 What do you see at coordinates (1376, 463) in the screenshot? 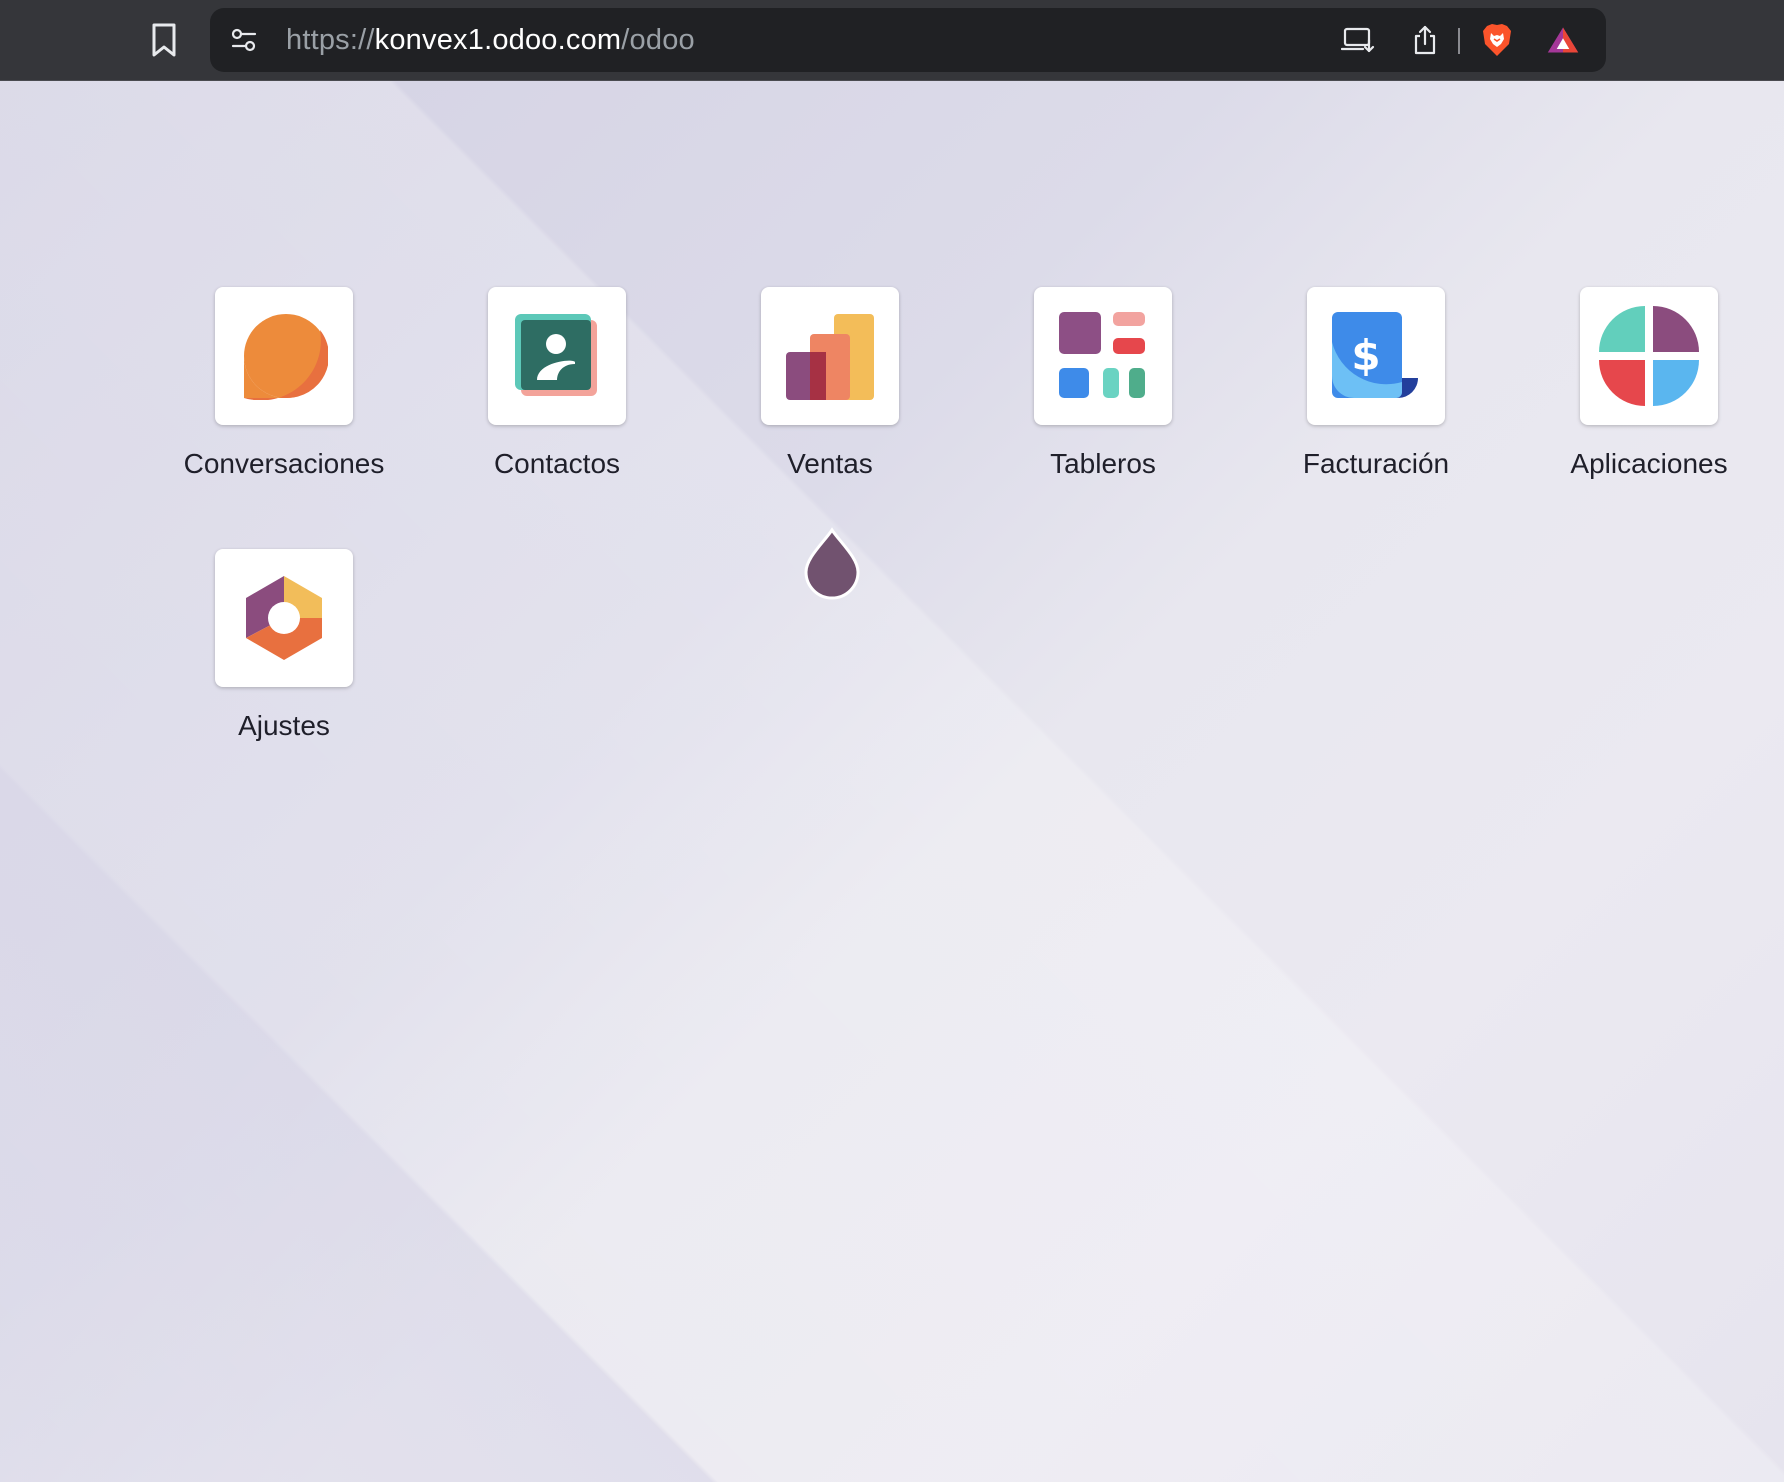
I see `app-label: Facturación` at bounding box center [1376, 463].